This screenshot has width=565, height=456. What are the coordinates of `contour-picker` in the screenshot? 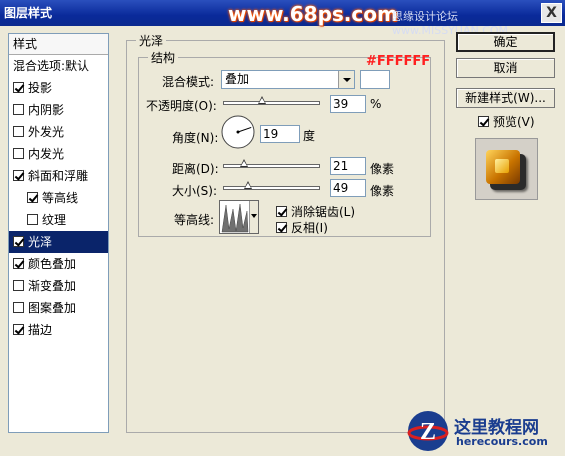 It's located at (239, 217).